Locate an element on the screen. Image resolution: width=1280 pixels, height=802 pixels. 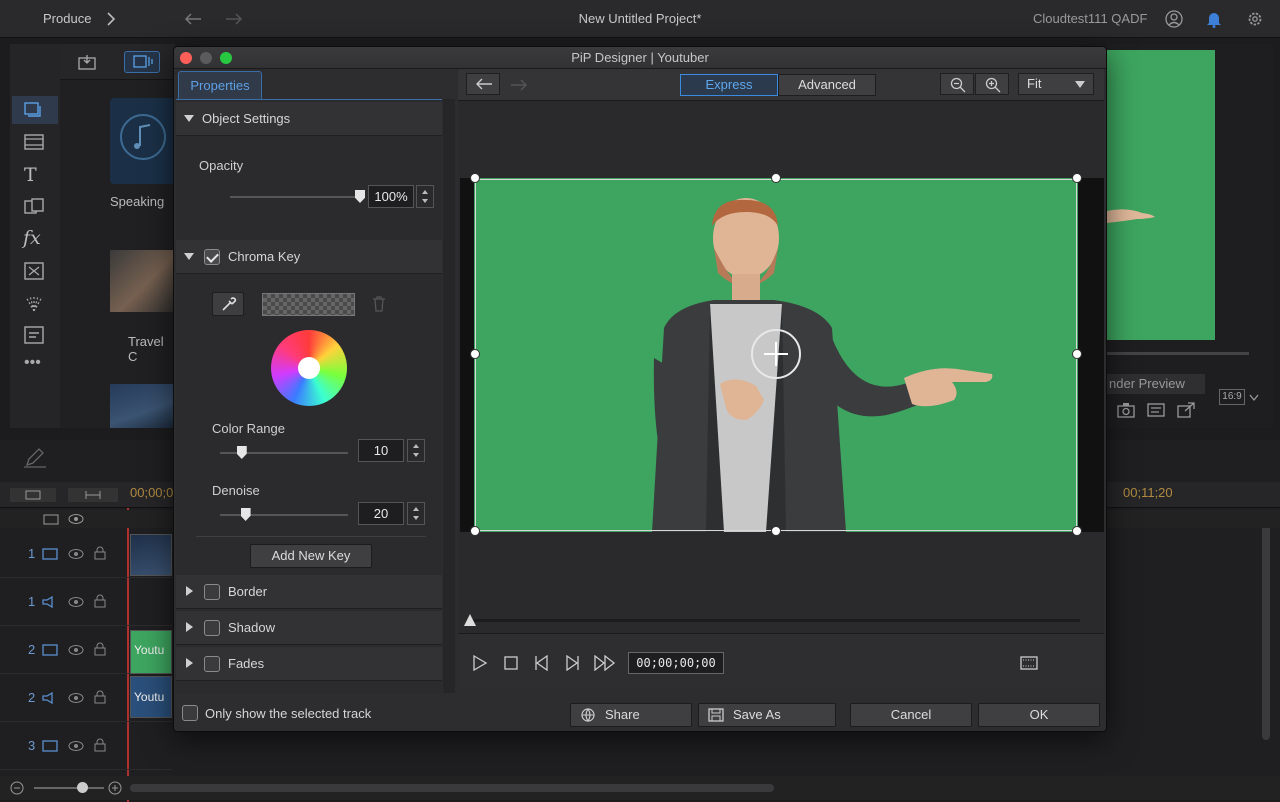
opacity-slider is located at coordinates (295, 197).